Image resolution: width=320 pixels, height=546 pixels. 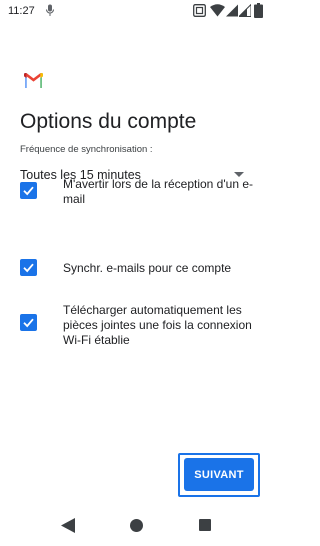 I want to click on sync-frequency-label: Fréquence de synchronisation :, so click(x=86, y=149).